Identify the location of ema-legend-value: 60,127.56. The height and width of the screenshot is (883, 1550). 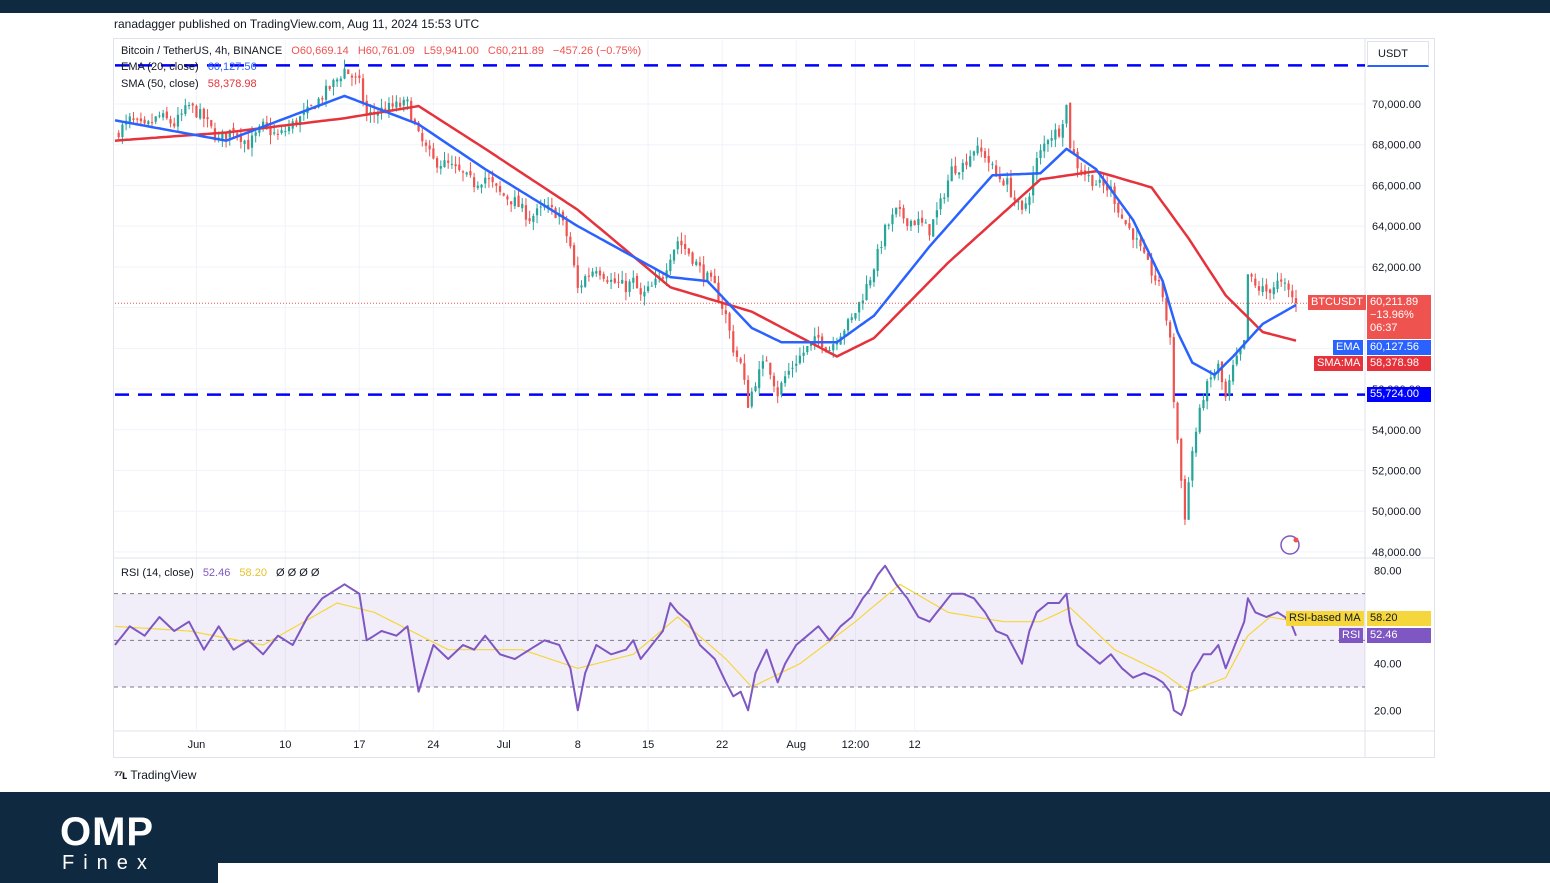
(232, 67).